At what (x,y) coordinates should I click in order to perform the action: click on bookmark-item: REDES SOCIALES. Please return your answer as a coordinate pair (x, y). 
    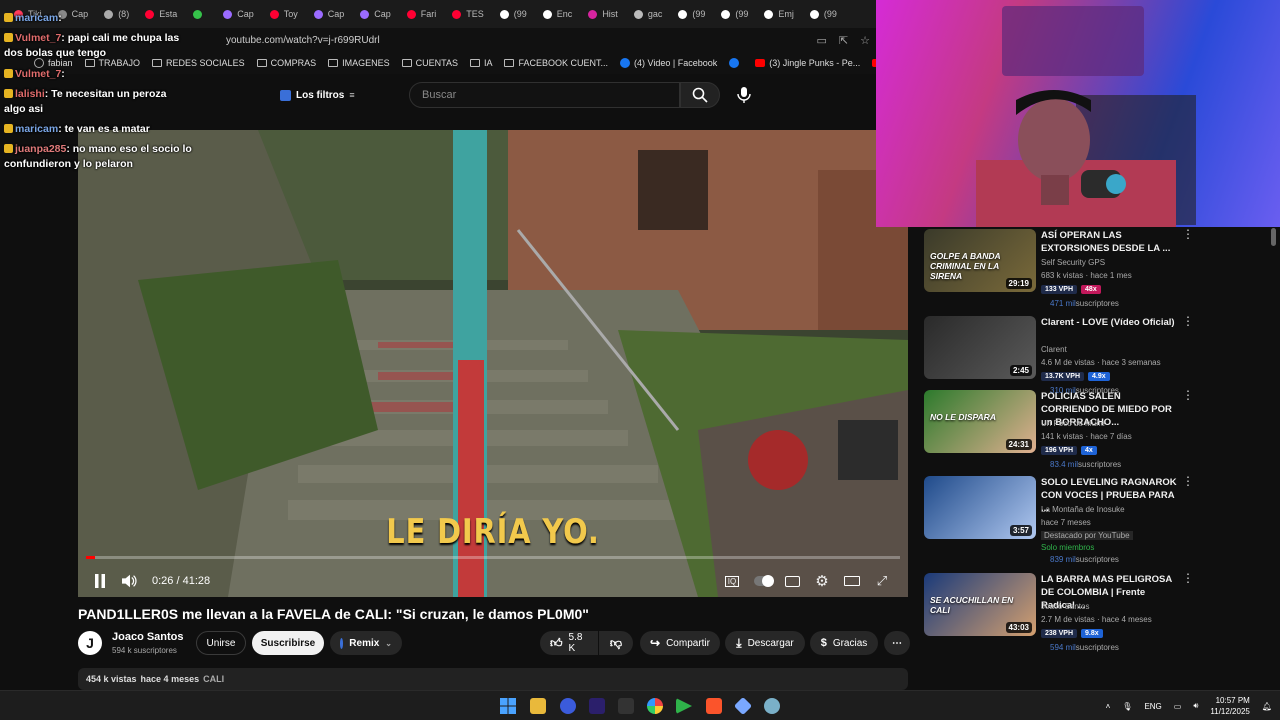
    Looking at the image, I should click on (198, 63).